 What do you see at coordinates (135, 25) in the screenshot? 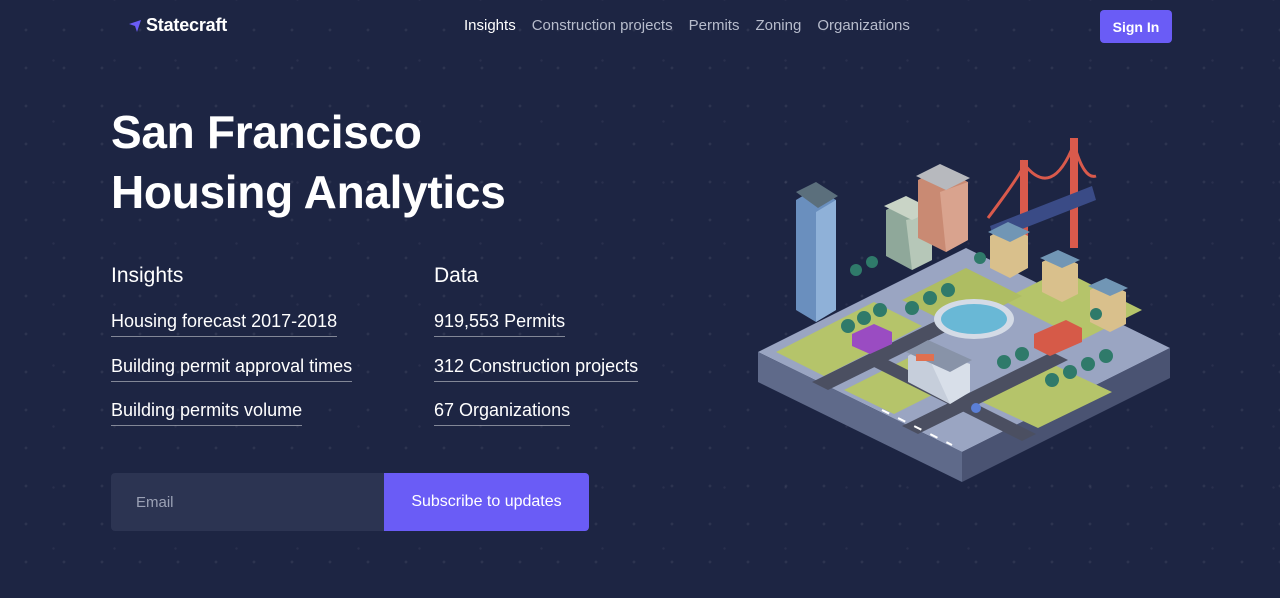
I see `paper-plane-icon` at bounding box center [135, 25].